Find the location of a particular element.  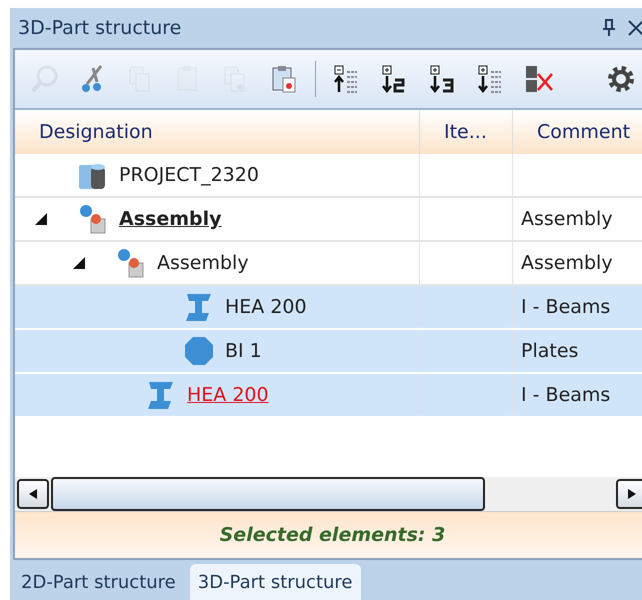

close-icon is located at coordinates (635, 28).